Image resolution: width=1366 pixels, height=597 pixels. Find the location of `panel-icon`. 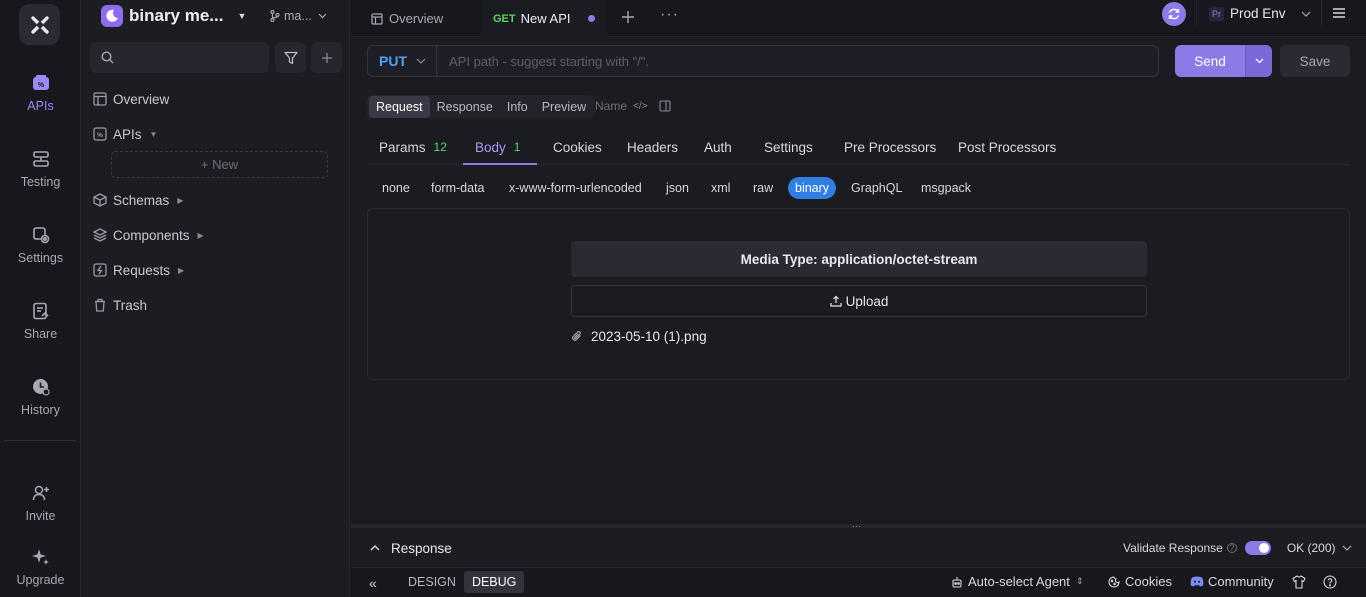

panel-icon is located at coordinates (665, 106).